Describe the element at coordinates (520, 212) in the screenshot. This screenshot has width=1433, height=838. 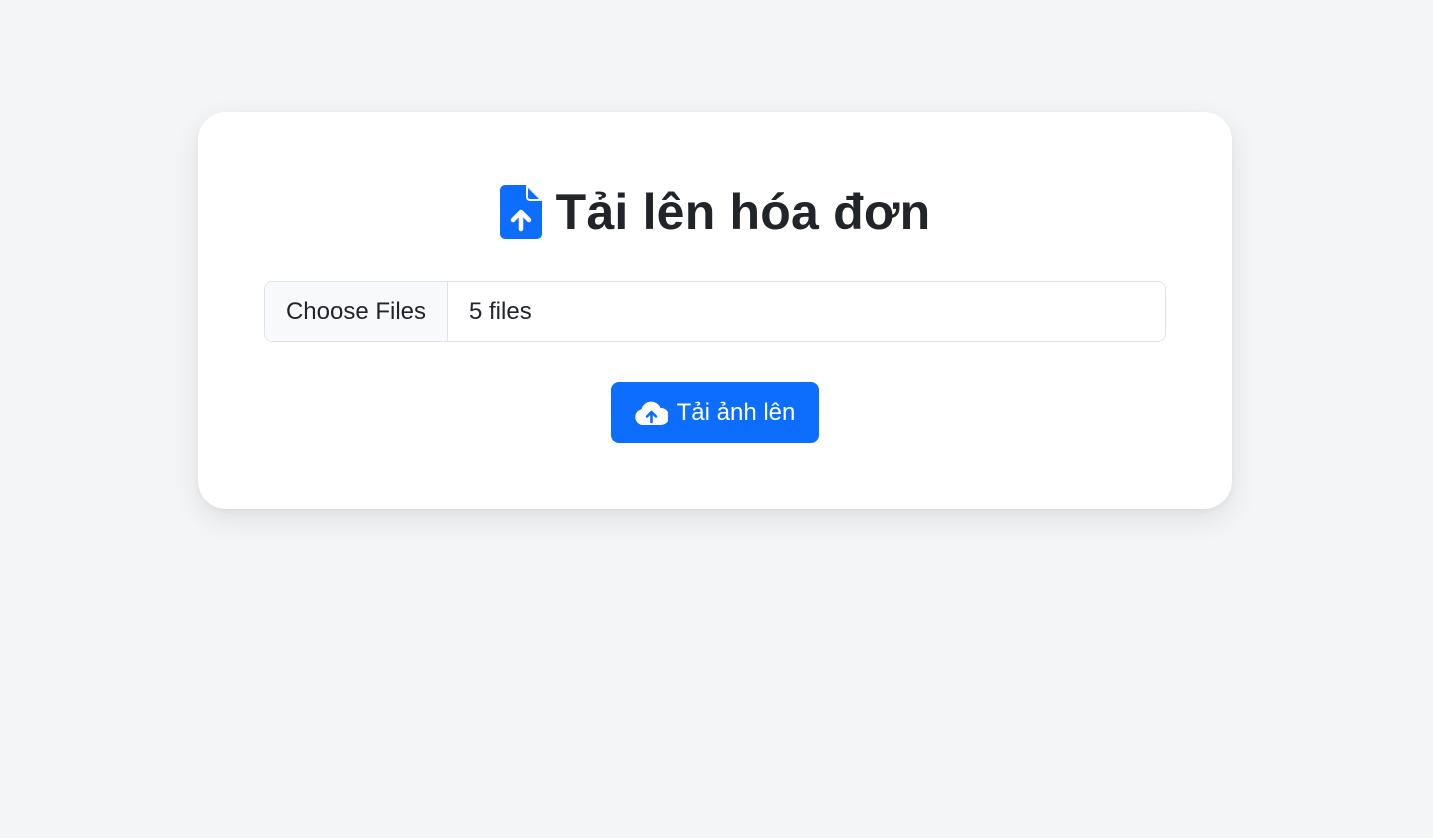
I see `file-upload-icon` at that location.